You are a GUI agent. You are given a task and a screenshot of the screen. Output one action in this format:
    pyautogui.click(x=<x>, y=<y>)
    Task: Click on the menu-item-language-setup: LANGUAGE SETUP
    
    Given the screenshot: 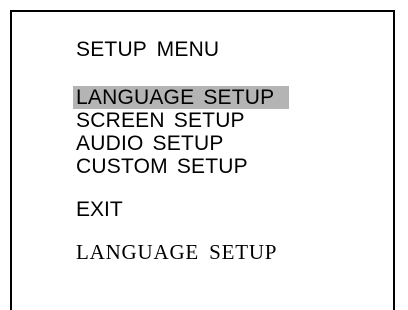 What is the action you would take?
    pyautogui.click(x=181, y=97)
    